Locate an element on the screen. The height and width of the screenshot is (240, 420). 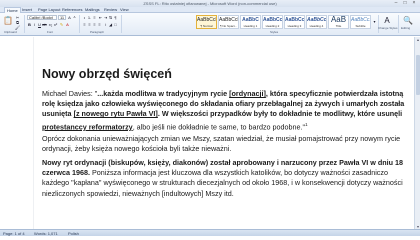
font-size-field: 11 is located at coordinates (62, 17).